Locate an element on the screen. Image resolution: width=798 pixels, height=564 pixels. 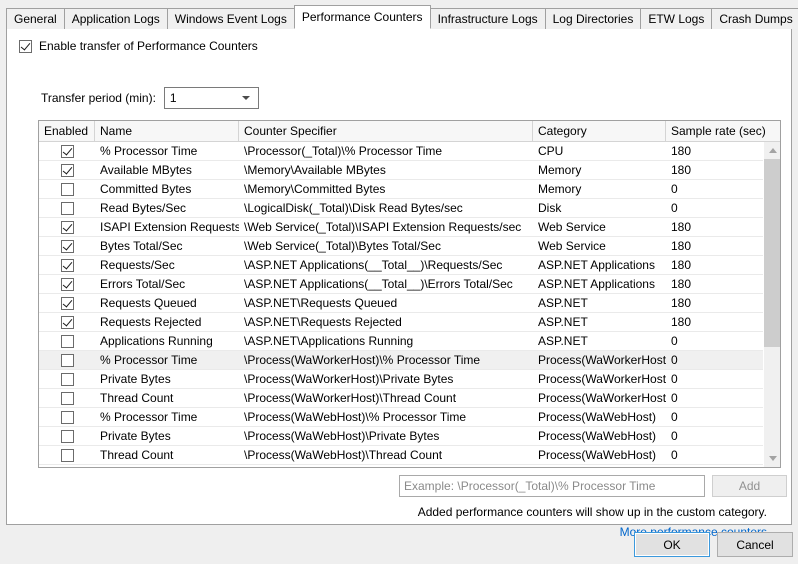
enable-transfer-row: Enable transfer of Performance Counters is located at coordinates (138, 46).